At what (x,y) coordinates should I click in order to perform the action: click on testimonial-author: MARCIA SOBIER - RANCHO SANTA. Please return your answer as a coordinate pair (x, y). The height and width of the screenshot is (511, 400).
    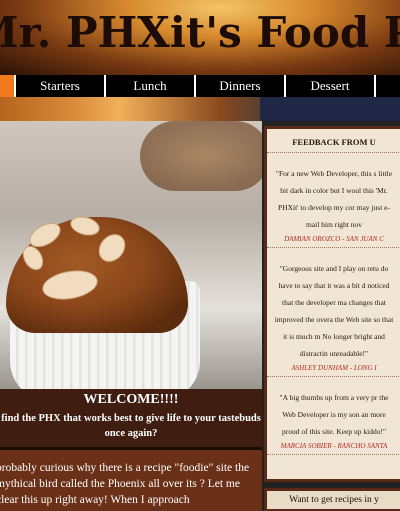
    Looking at the image, I should click on (333, 448).